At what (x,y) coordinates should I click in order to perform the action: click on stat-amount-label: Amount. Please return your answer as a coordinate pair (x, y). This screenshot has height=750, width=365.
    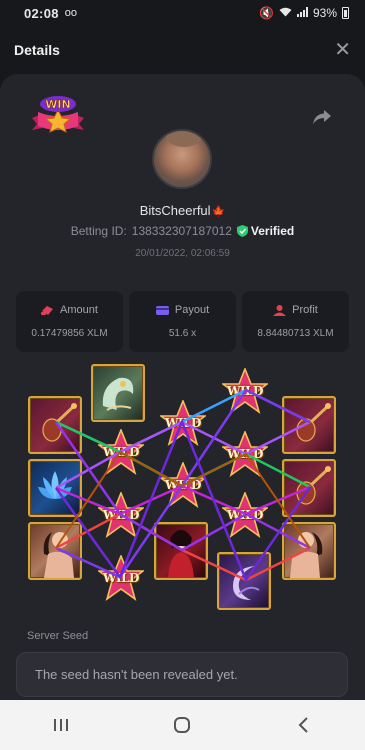
    Looking at the image, I should click on (79, 310).